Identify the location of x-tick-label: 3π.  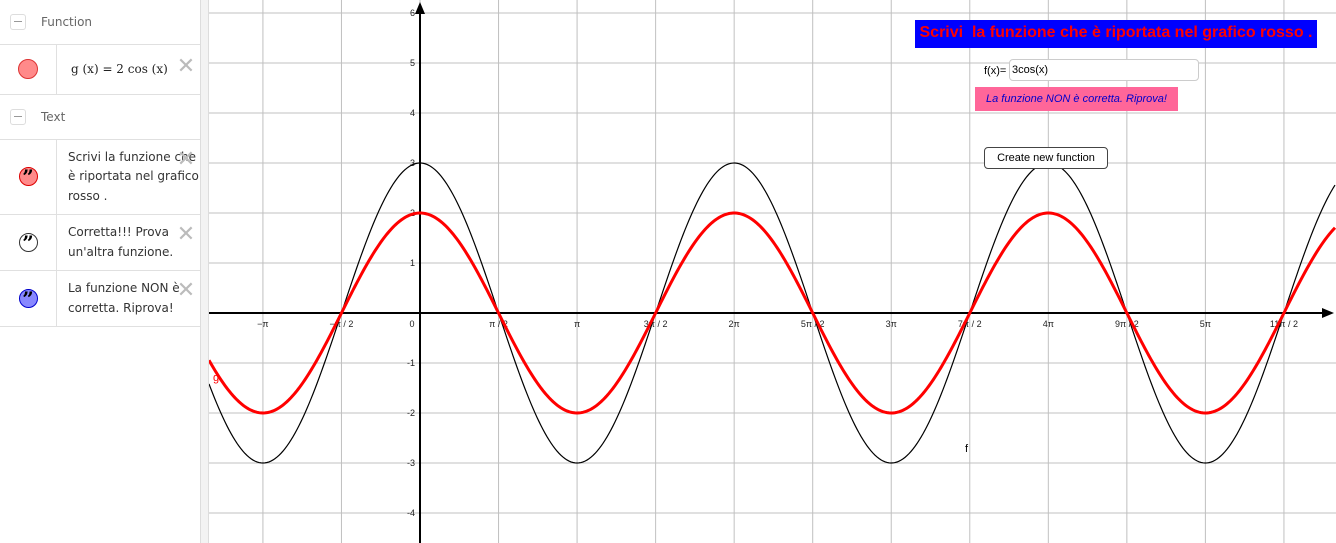
(891, 324).